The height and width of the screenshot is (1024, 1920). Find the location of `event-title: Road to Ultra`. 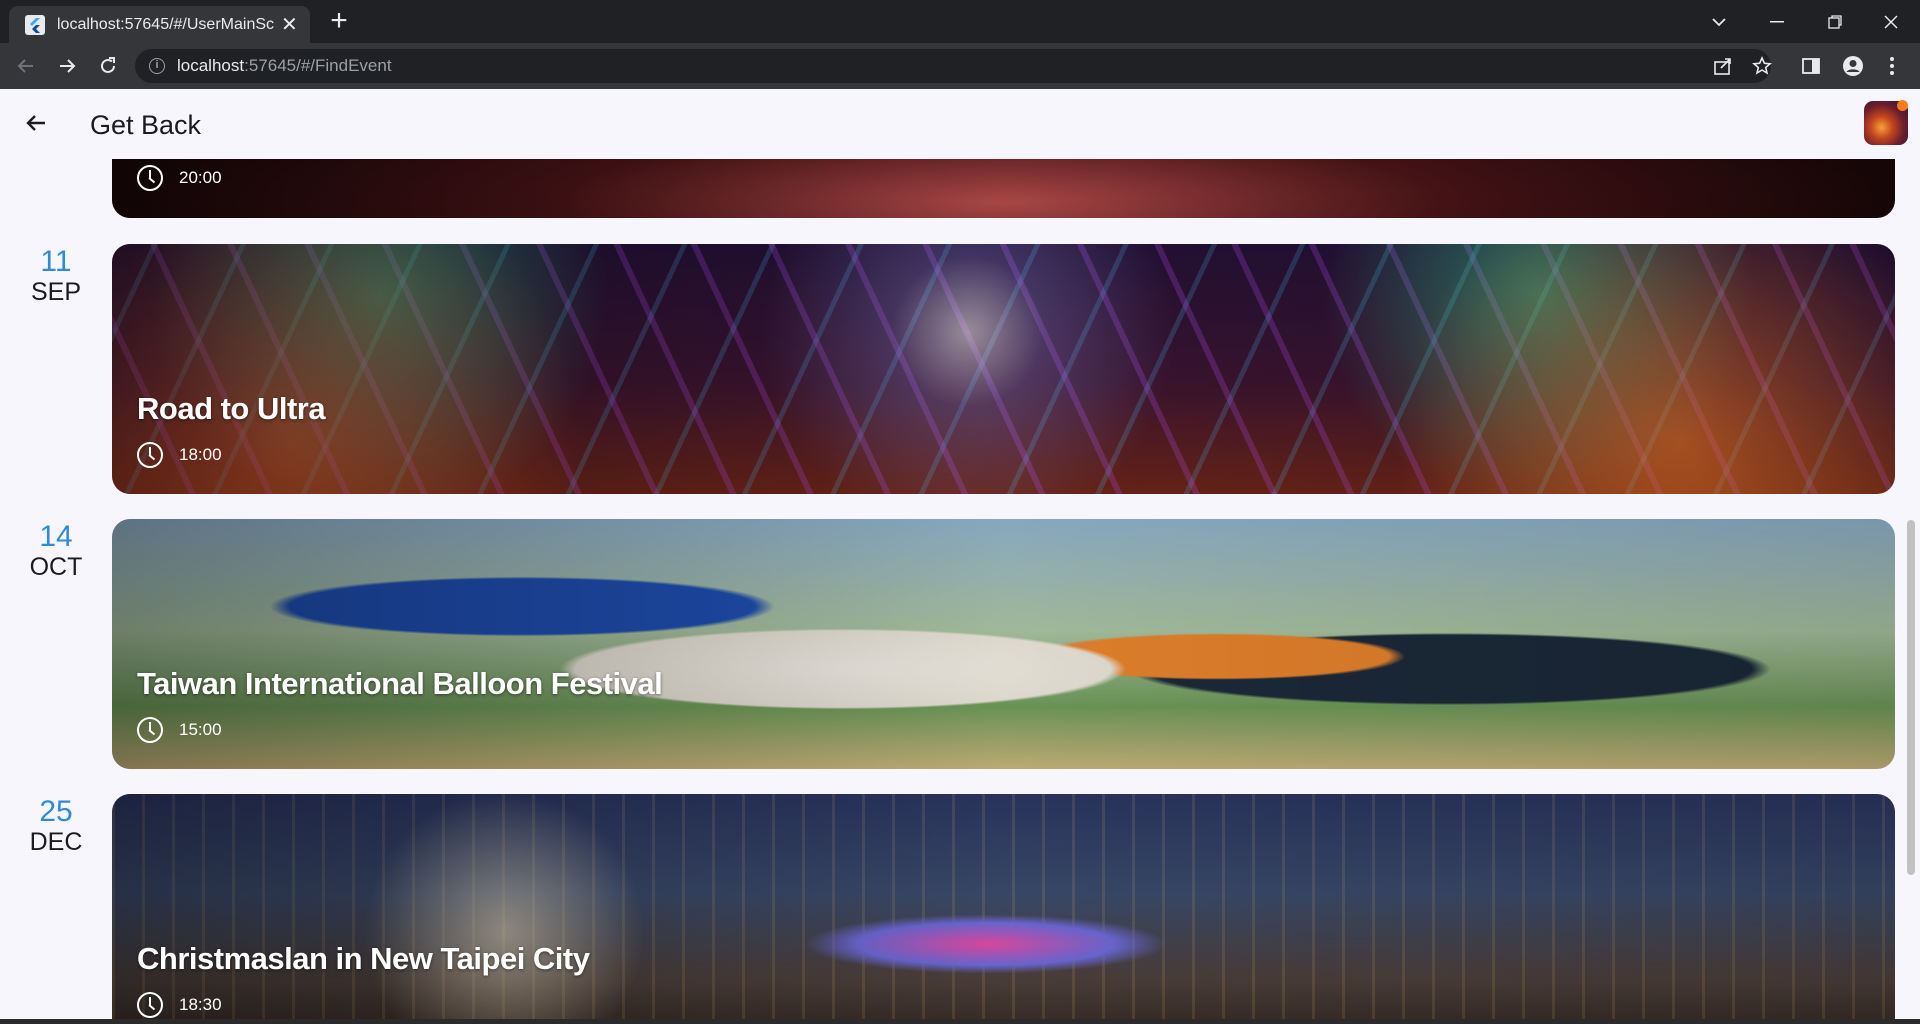

event-title: Road to Ultra is located at coordinates (231, 408).